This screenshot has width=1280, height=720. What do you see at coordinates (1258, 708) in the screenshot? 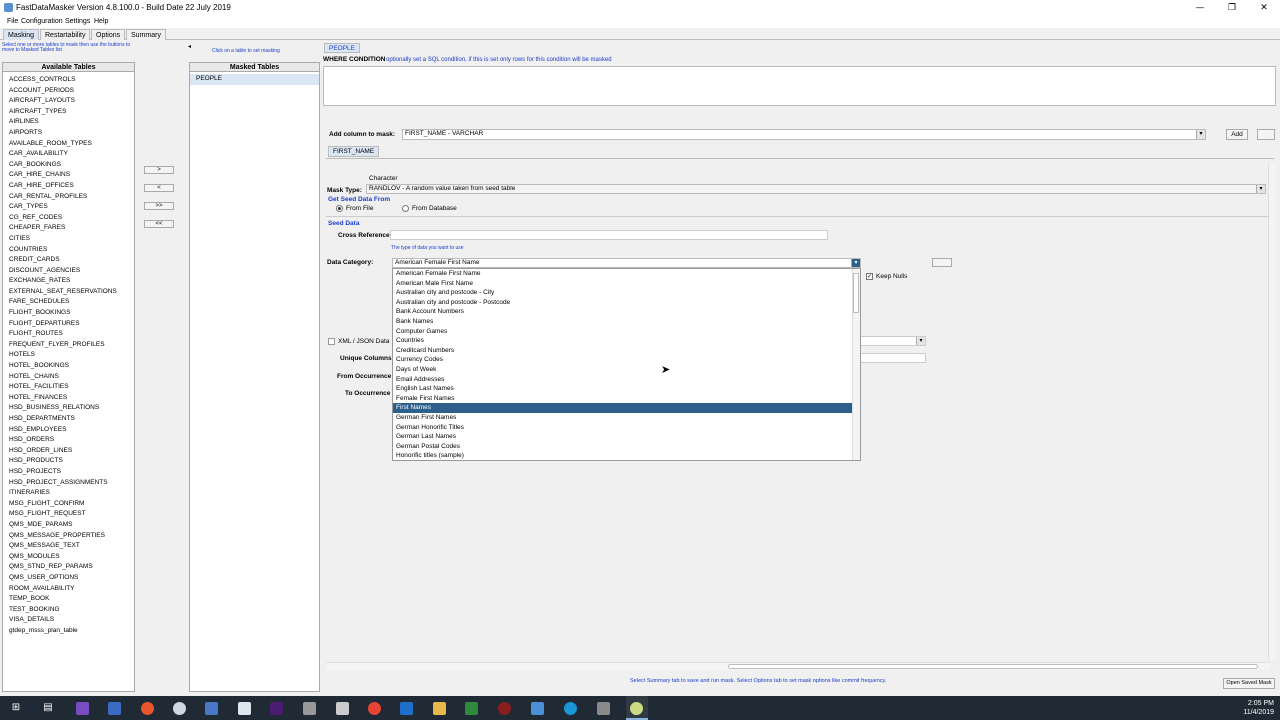
I see `system-clock: 2:05 PM 11/4/2019` at bounding box center [1258, 708].